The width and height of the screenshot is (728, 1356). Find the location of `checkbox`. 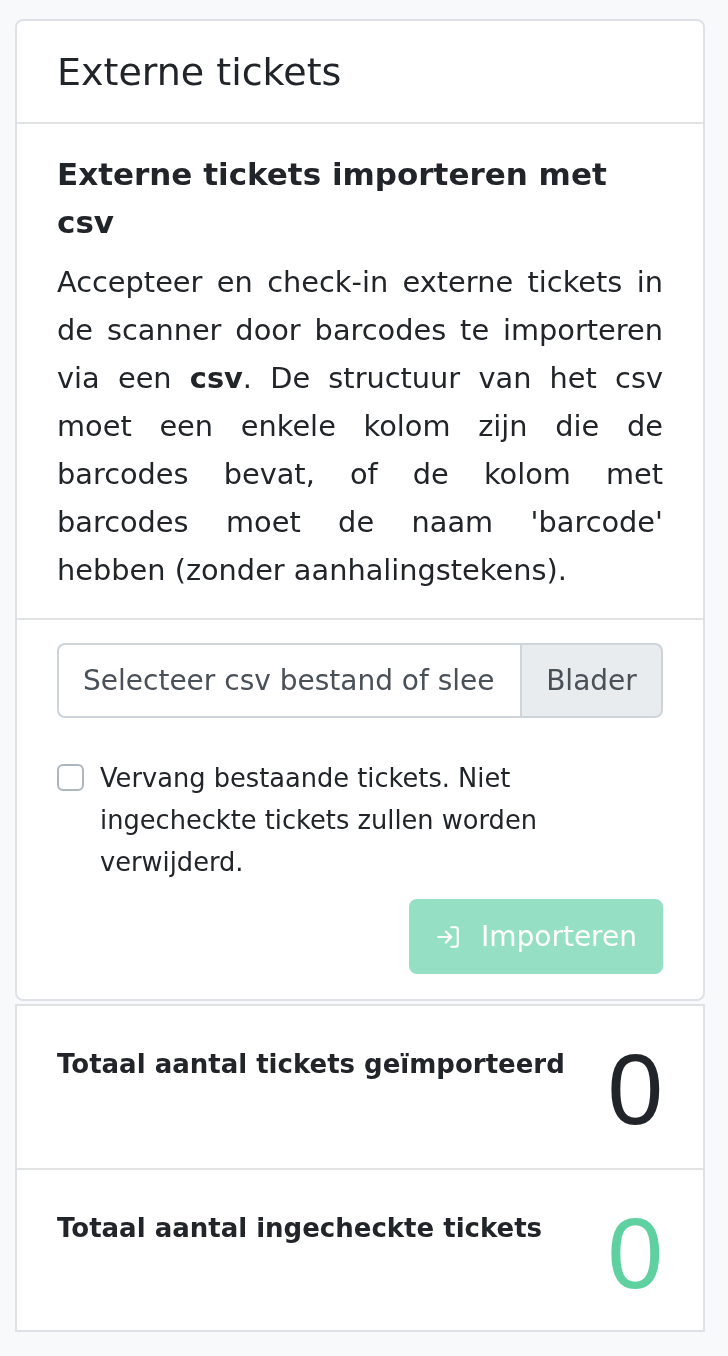

checkbox is located at coordinates (70, 777).